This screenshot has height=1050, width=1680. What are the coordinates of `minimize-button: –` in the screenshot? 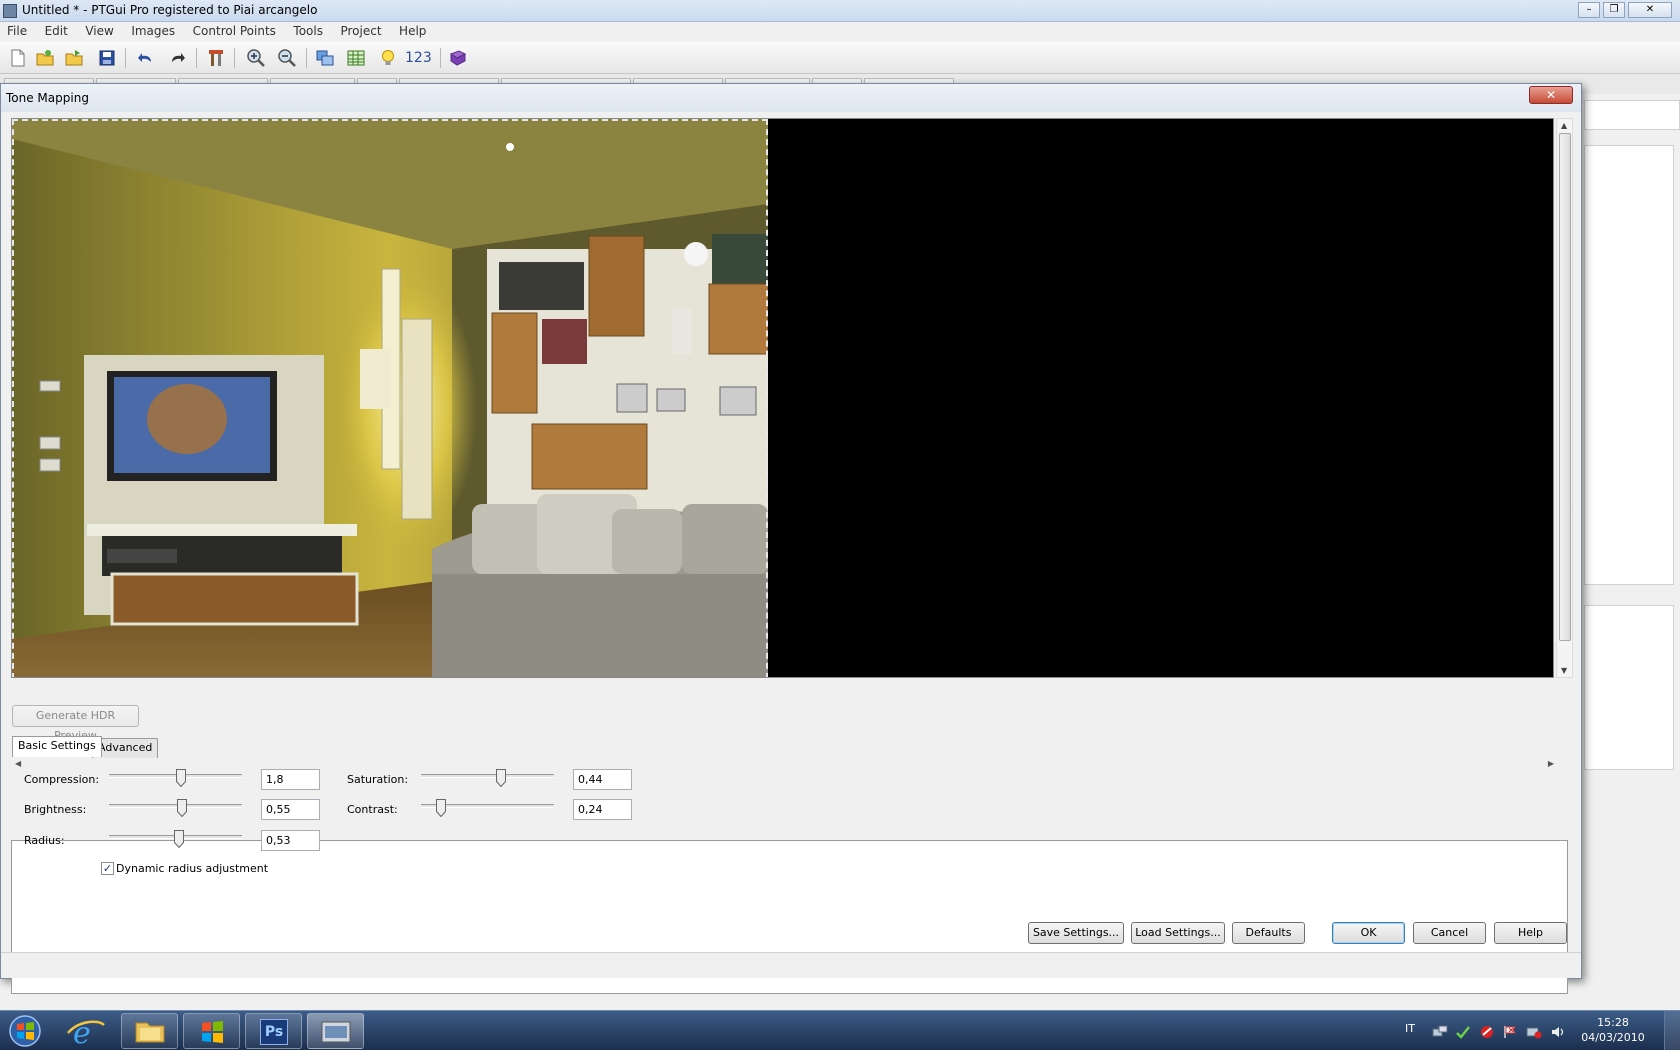 It's located at (1589, 10).